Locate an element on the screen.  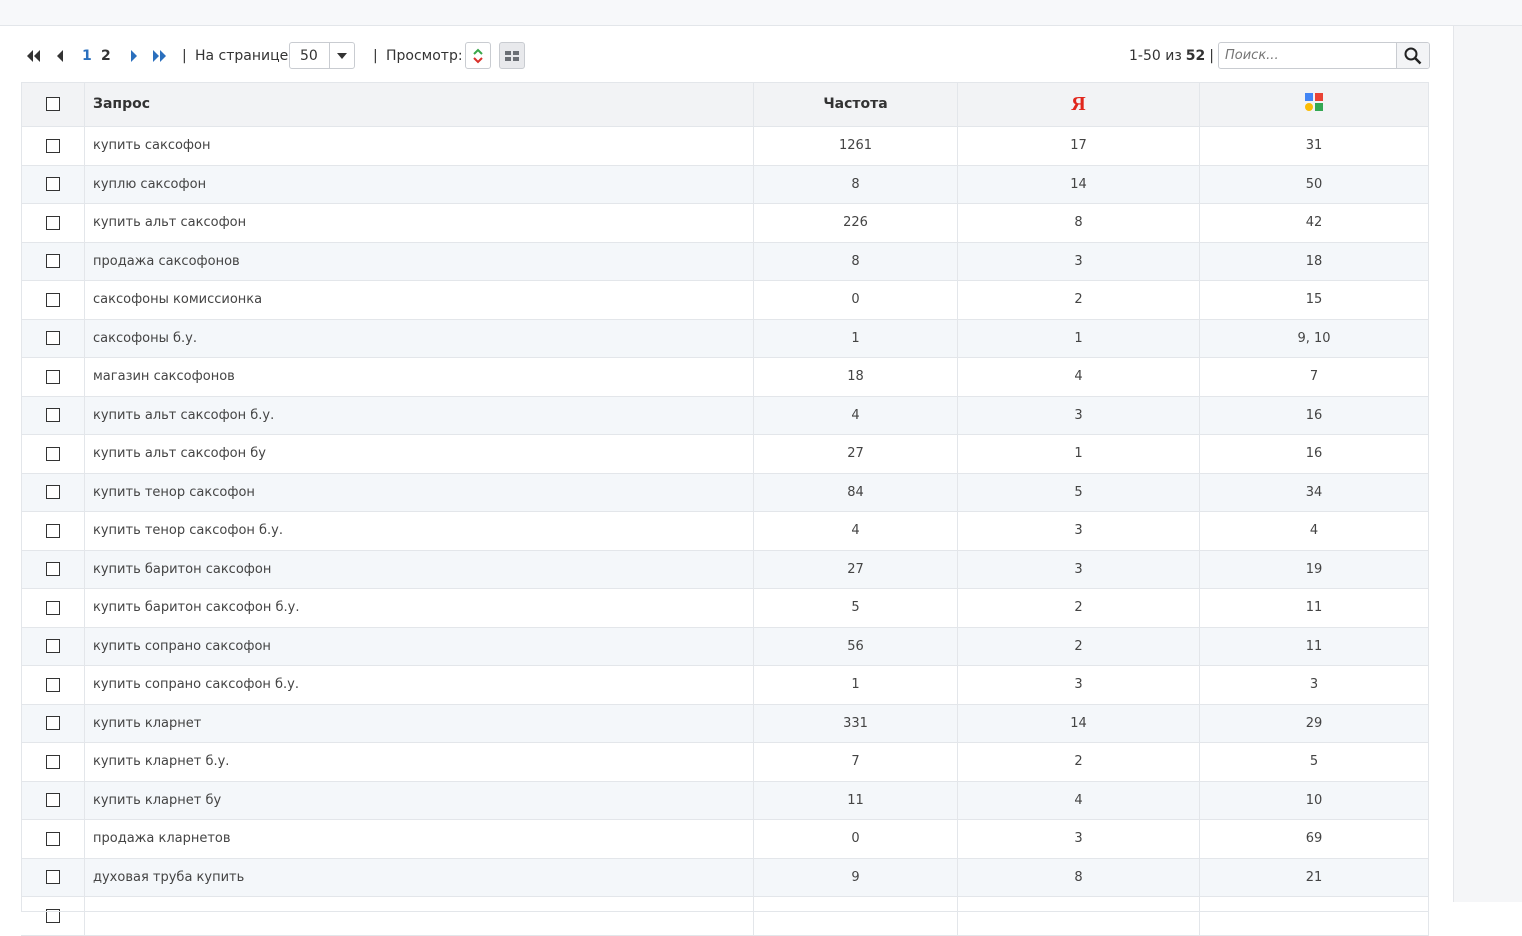
frequency-cell is located at coordinates (855, 916).